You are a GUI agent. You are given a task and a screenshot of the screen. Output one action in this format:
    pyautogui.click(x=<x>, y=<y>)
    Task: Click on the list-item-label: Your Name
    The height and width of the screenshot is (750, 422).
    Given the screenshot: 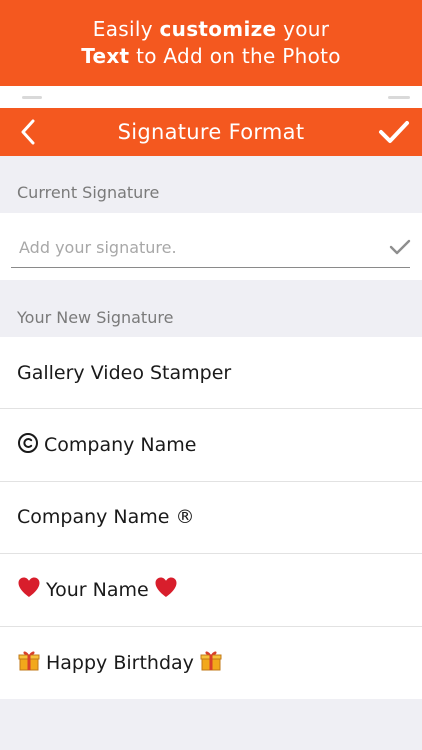 What is the action you would take?
    pyautogui.click(x=97, y=589)
    